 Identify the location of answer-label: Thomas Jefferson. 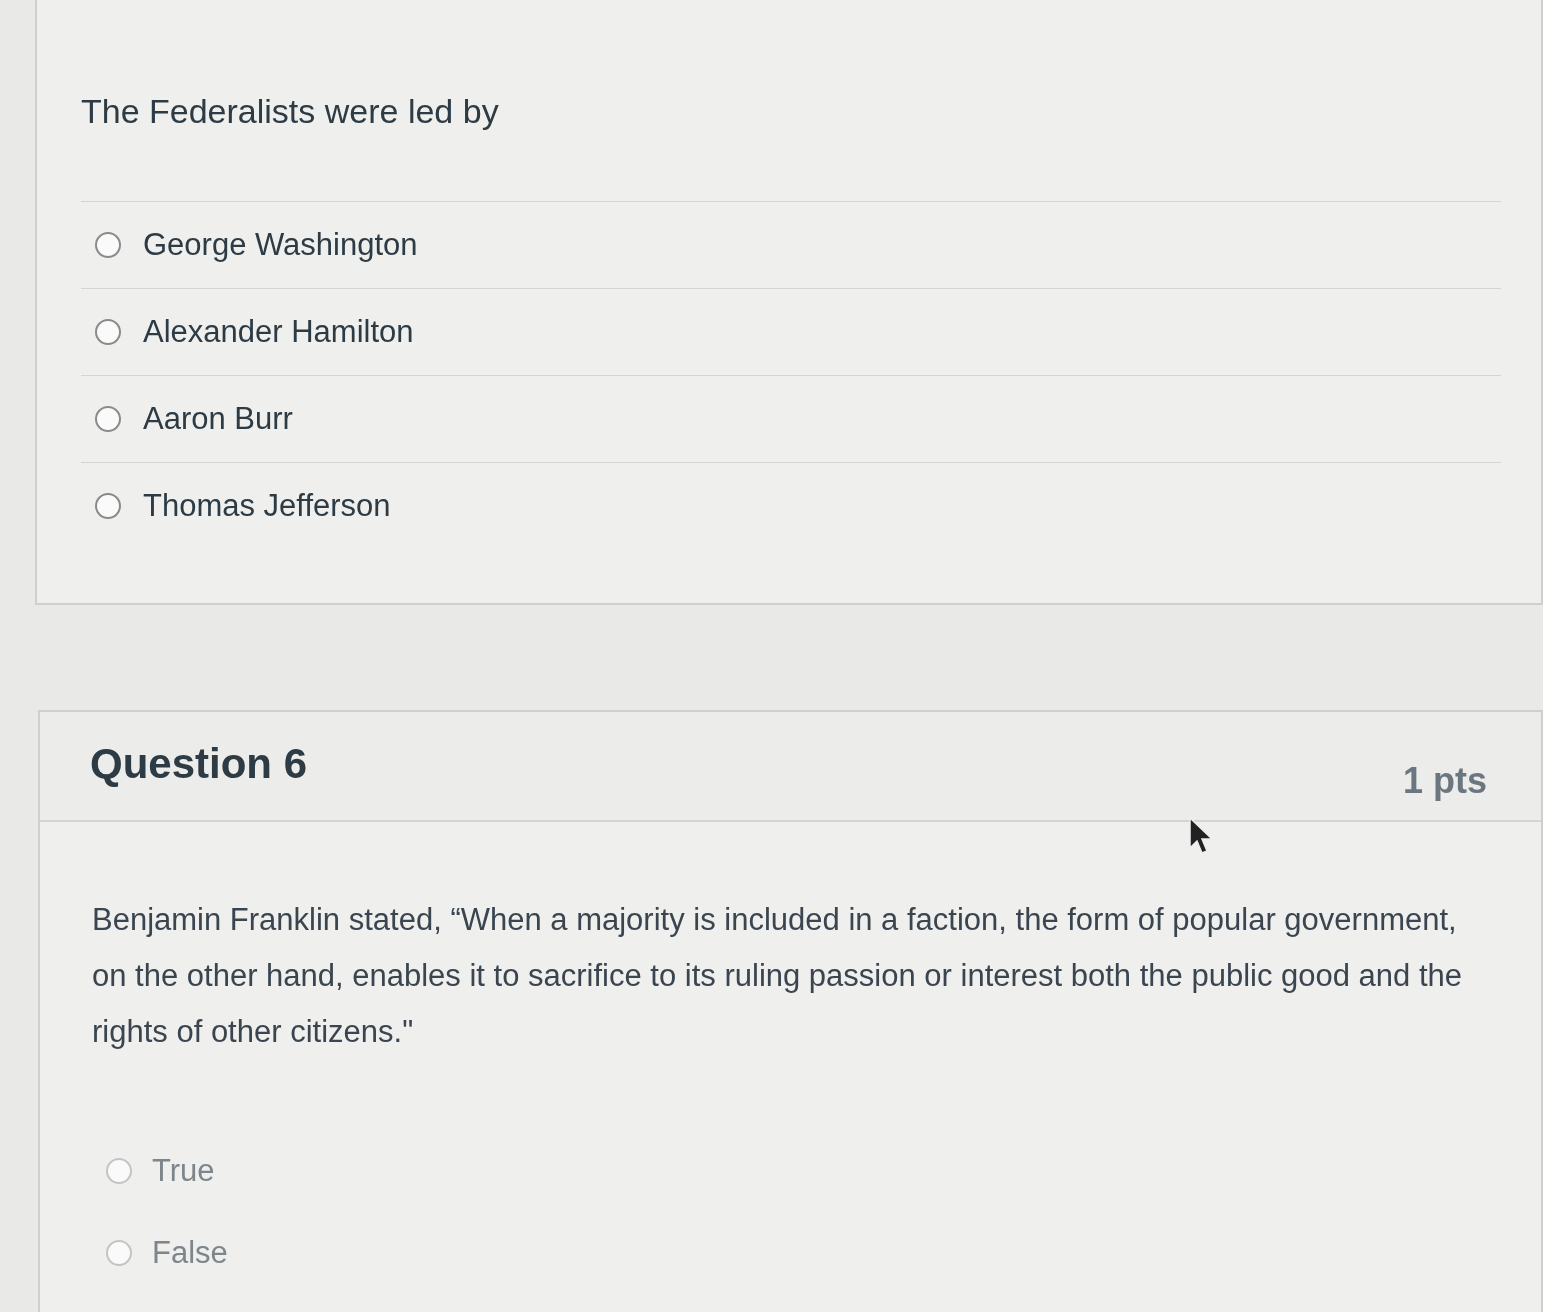
(267, 506).